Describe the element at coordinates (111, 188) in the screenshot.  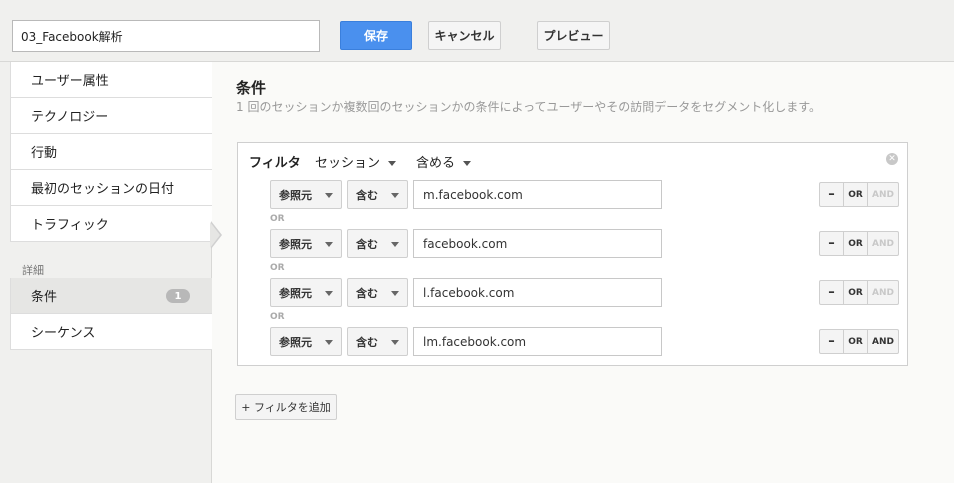
I see `sidebar-item-first-session-date: 最初のセッションの日付` at that location.